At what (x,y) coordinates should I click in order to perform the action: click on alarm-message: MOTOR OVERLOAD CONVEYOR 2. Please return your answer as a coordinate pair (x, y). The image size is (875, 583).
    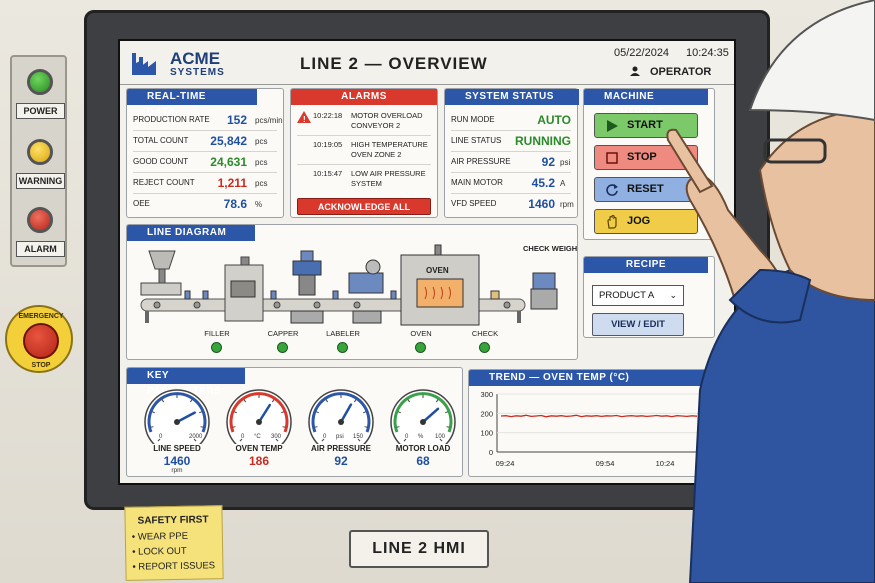
    Looking at the image, I should click on (394, 121).